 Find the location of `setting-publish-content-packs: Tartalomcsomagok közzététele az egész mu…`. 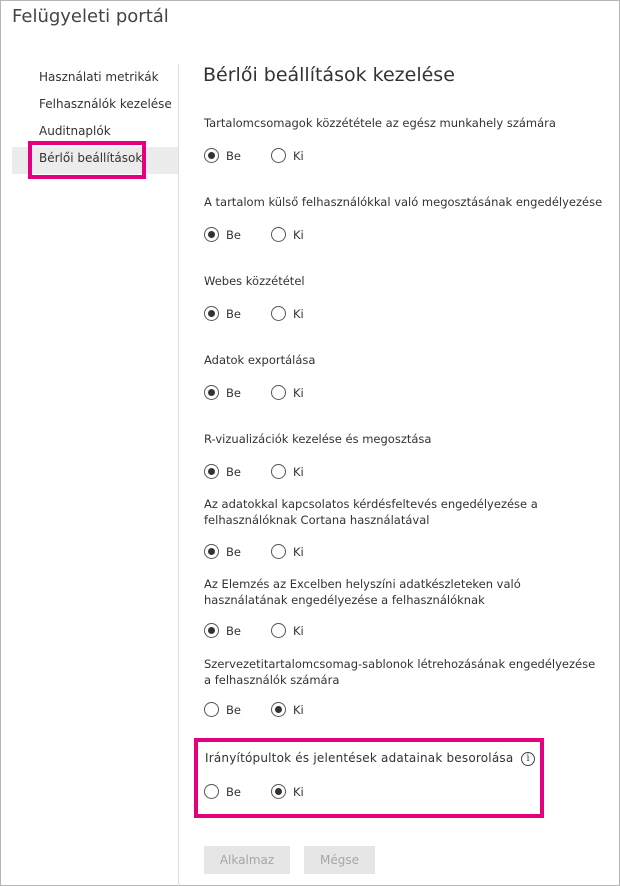

setting-publish-content-packs: Tartalomcsomagok közzététele az egész mu… is located at coordinates (404, 139).